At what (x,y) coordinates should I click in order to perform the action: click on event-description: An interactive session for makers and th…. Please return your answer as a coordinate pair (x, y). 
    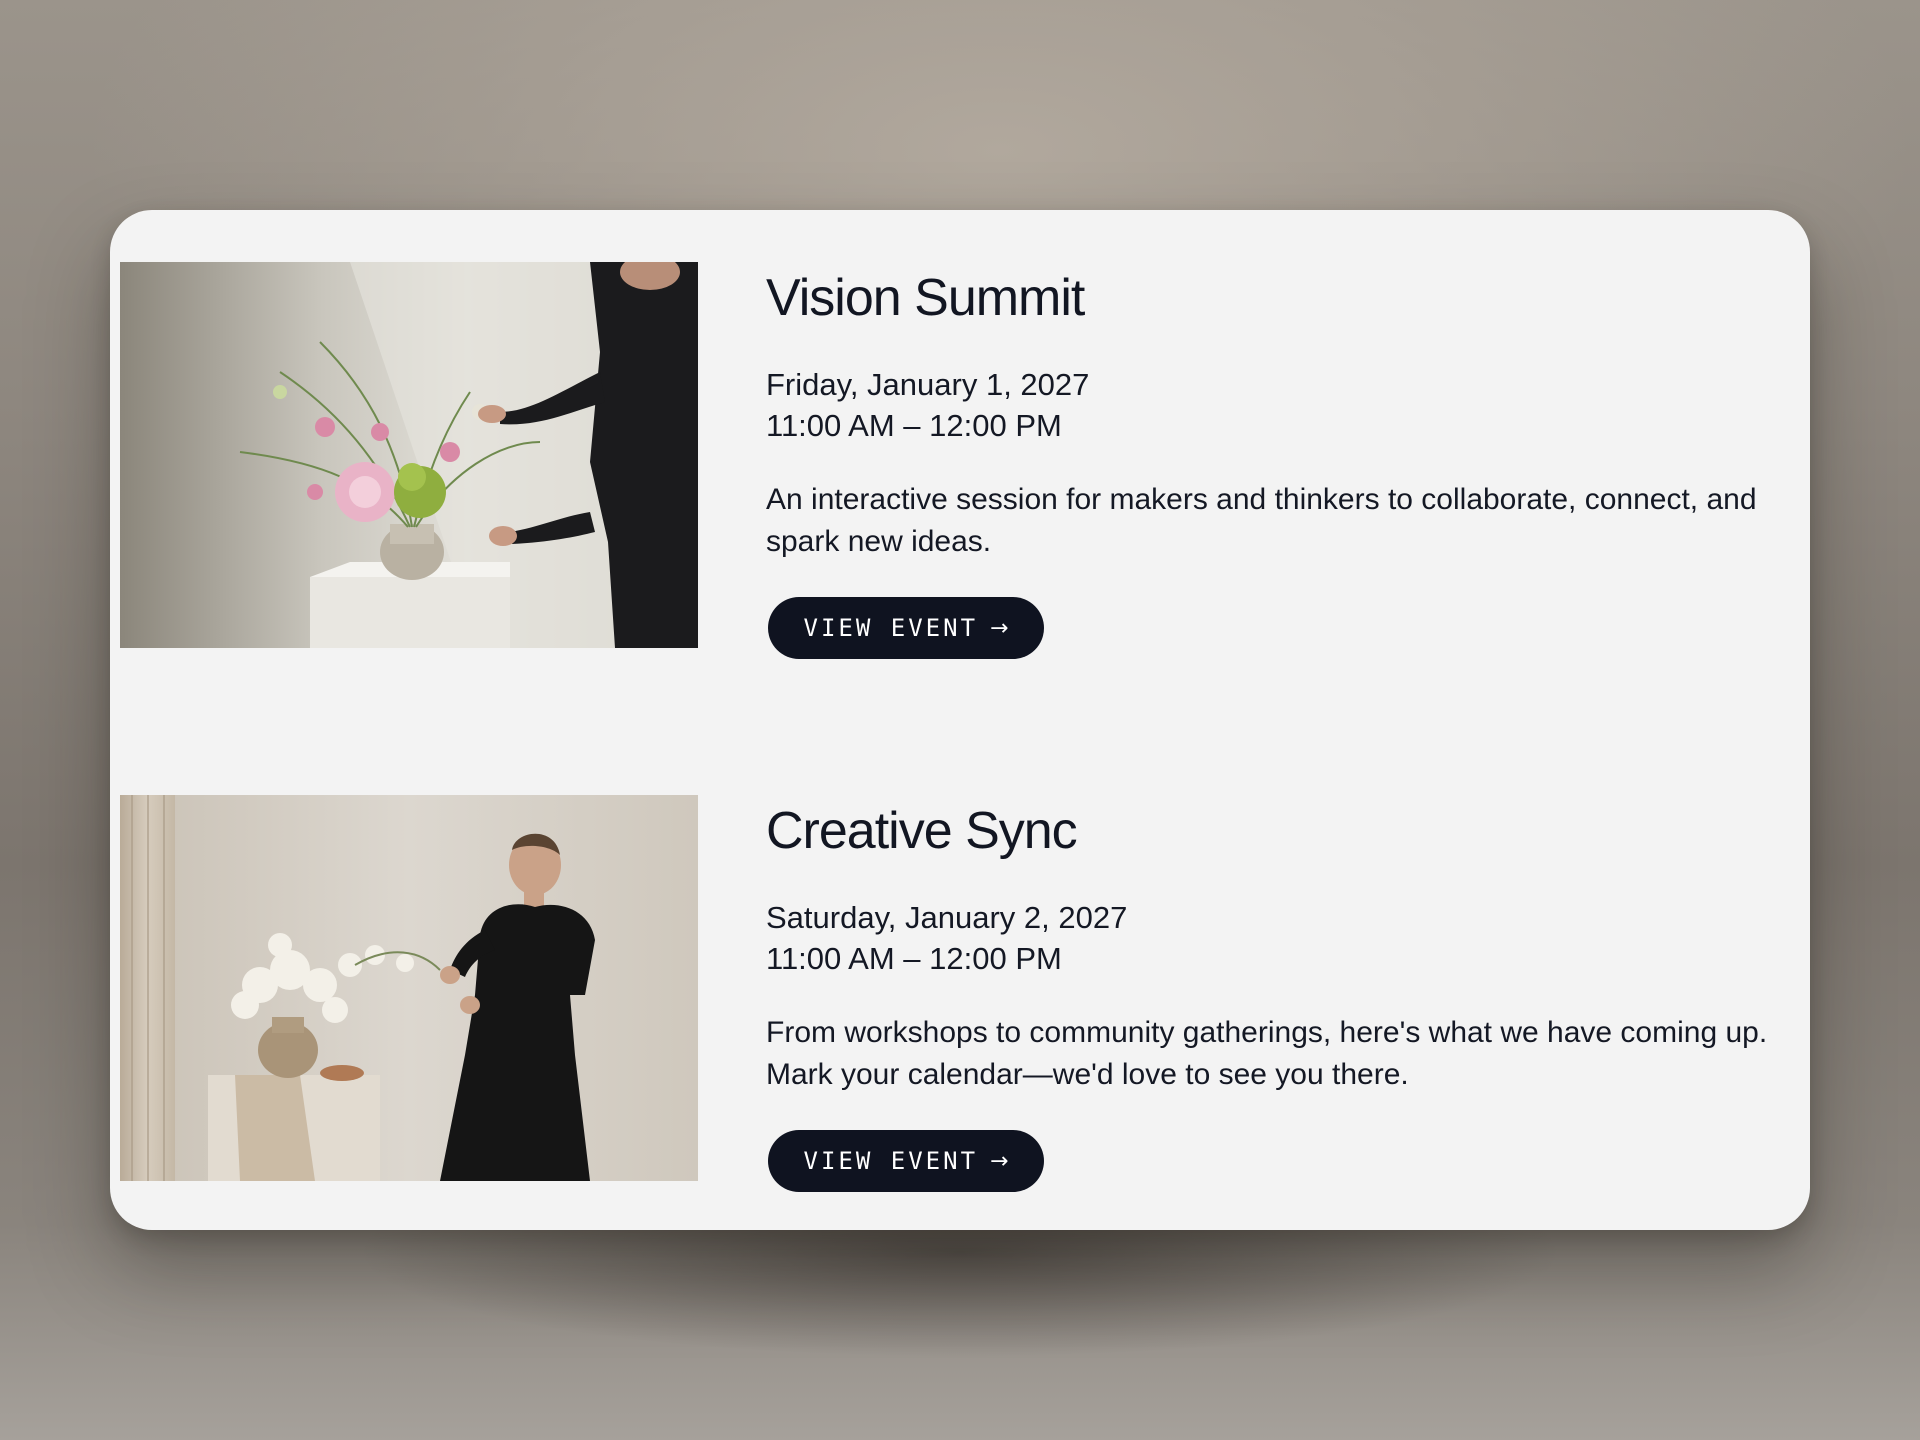
    Looking at the image, I should click on (1261, 520).